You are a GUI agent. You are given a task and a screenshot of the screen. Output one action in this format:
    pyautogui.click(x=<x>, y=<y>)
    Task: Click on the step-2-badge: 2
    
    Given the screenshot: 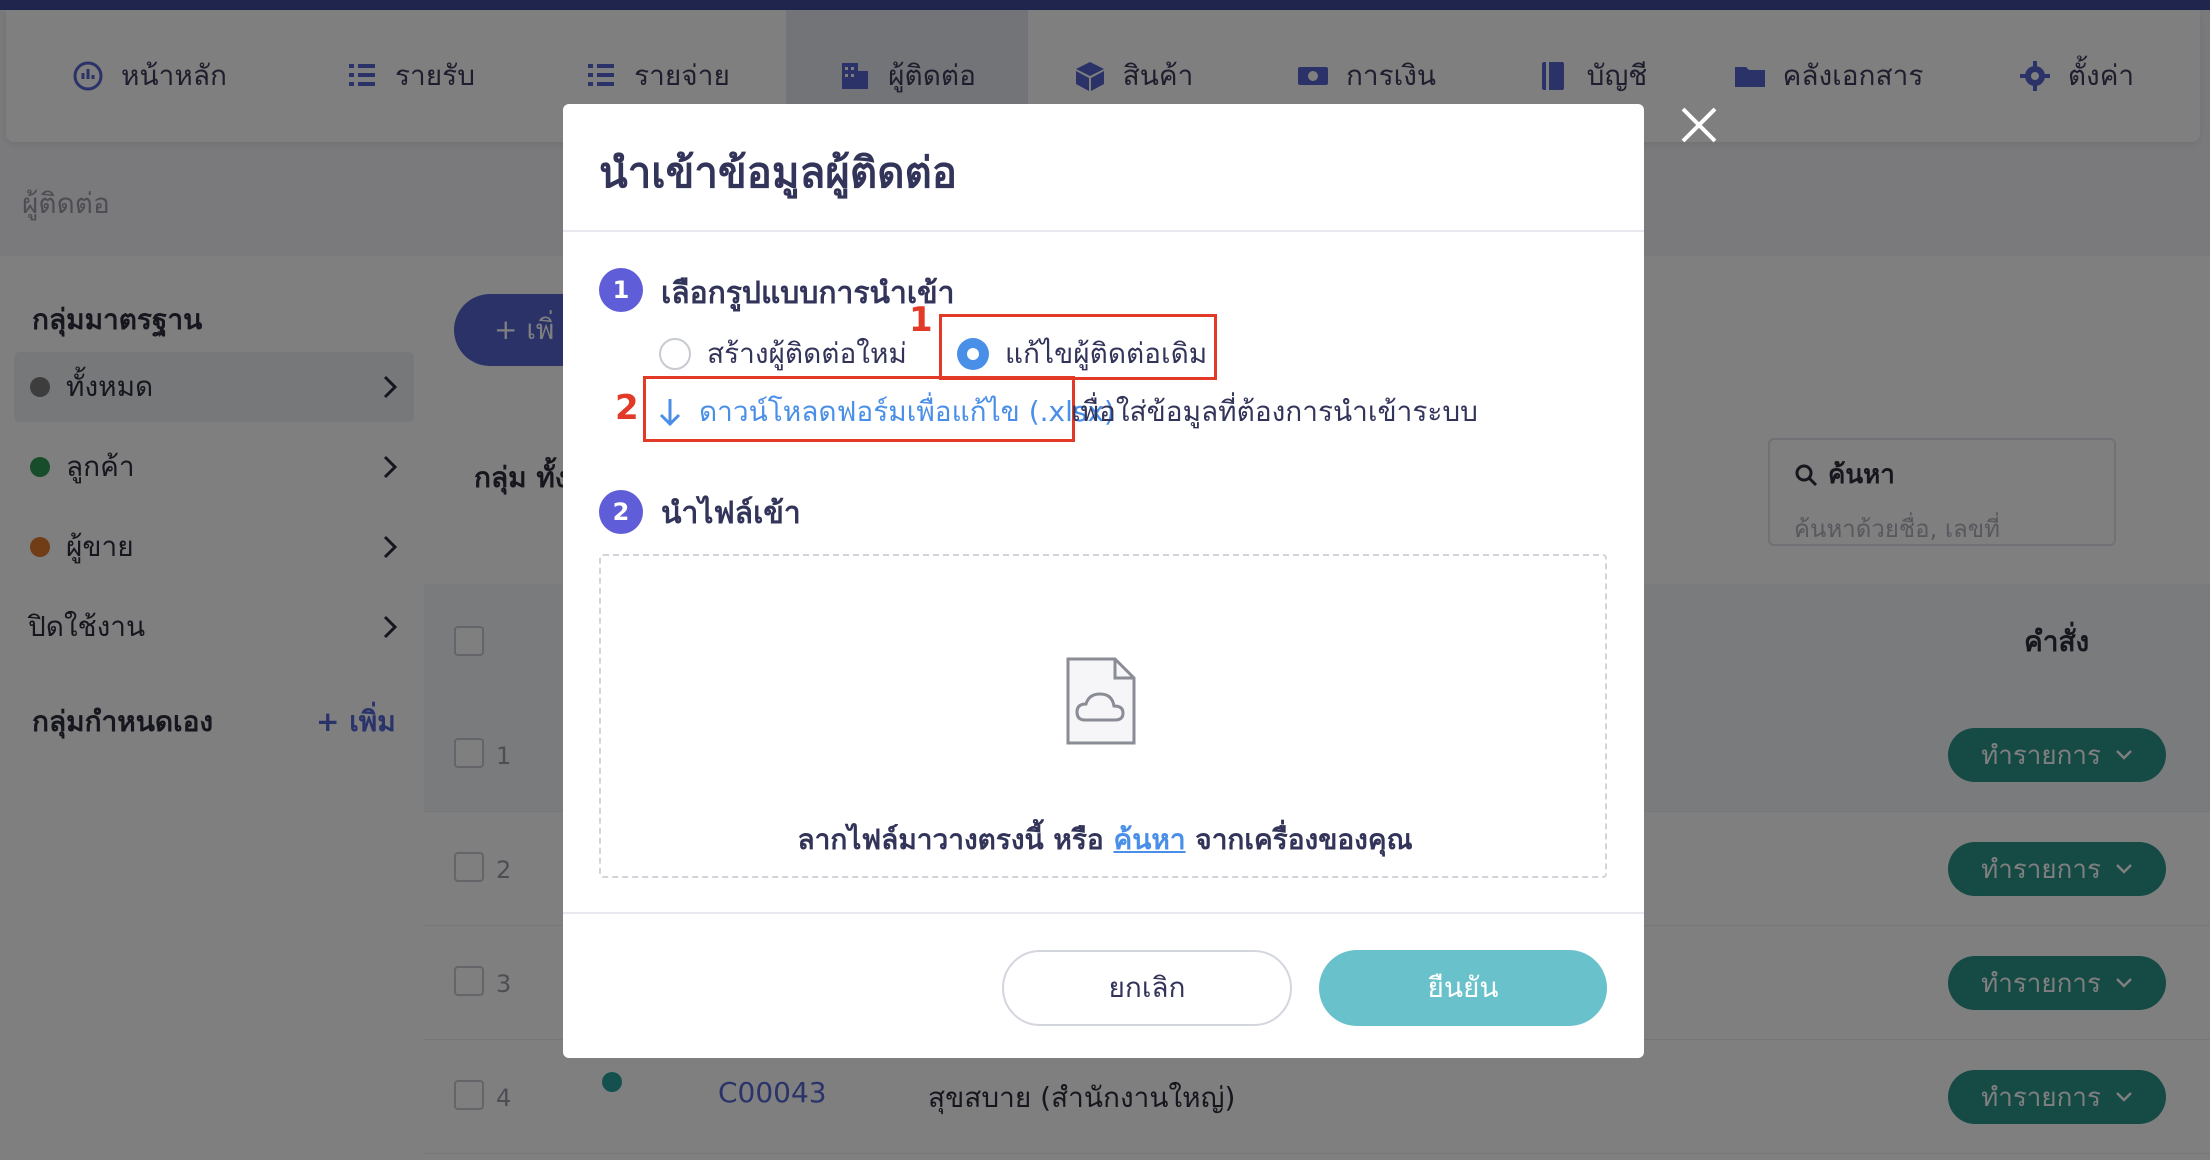 What is the action you would take?
    pyautogui.click(x=621, y=512)
    